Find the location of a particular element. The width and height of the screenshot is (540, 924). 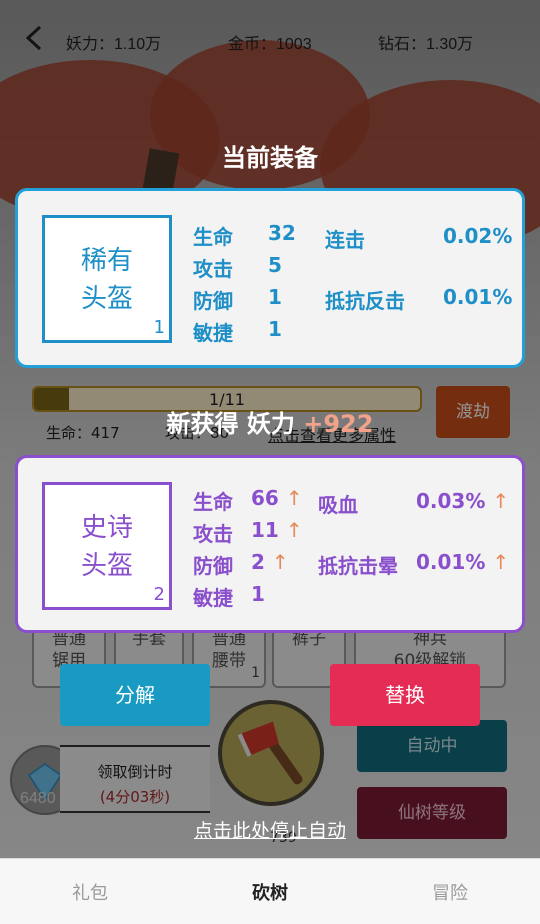

extra-stat-value: 0.03% ↑ is located at coordinates (462, 501).